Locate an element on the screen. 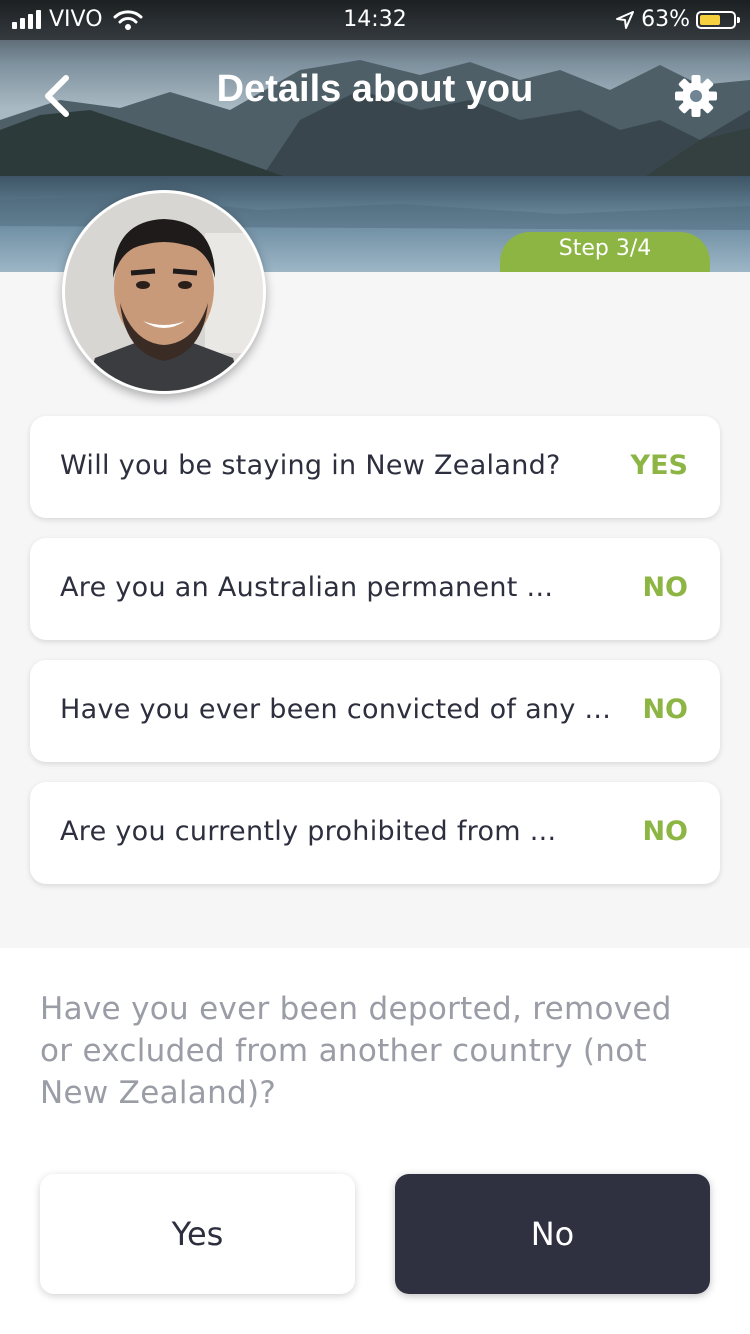  question-text: Will you be staying in New Zealand? is located at coordinates (310, 465).